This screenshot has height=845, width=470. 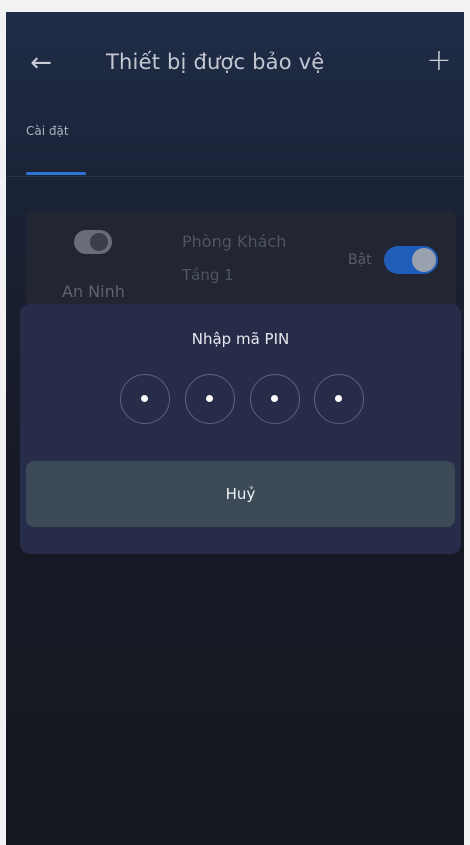 I want to click on add-icon: +, so click(x=439, y=61).